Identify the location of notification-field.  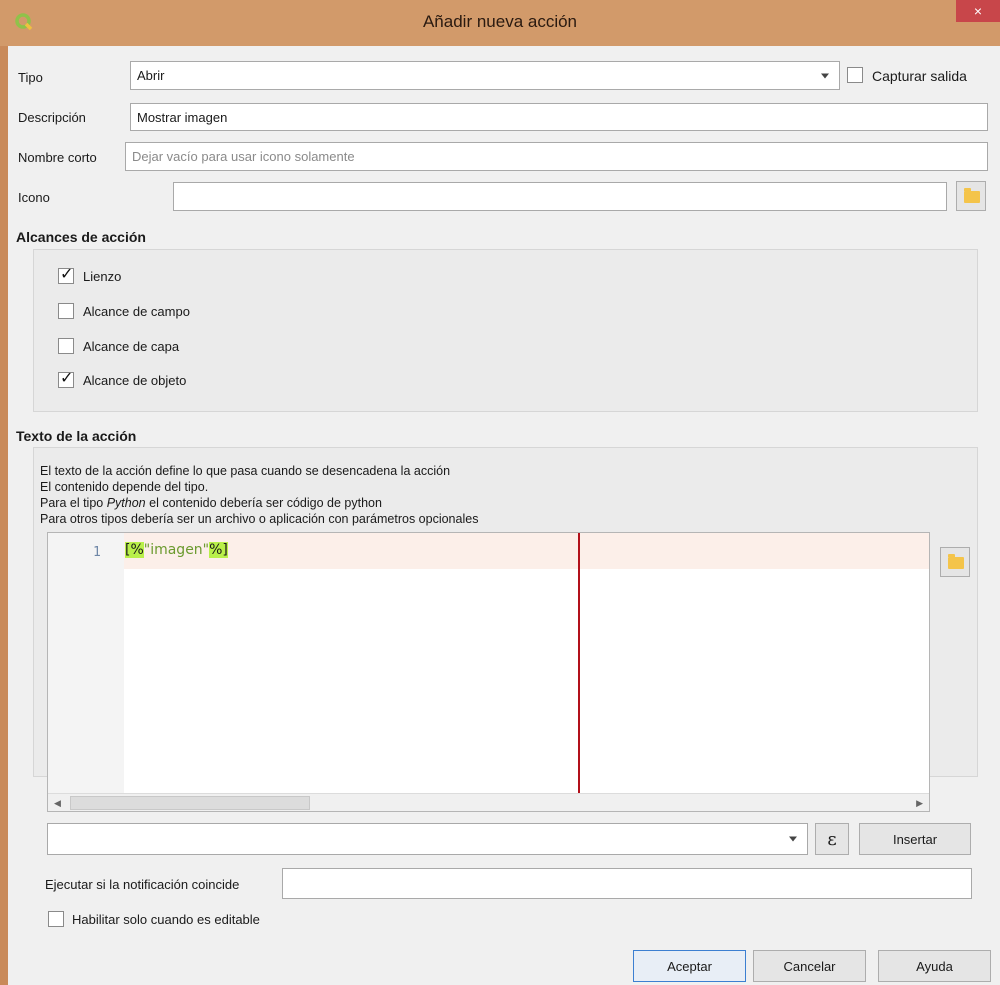
(627, 883).